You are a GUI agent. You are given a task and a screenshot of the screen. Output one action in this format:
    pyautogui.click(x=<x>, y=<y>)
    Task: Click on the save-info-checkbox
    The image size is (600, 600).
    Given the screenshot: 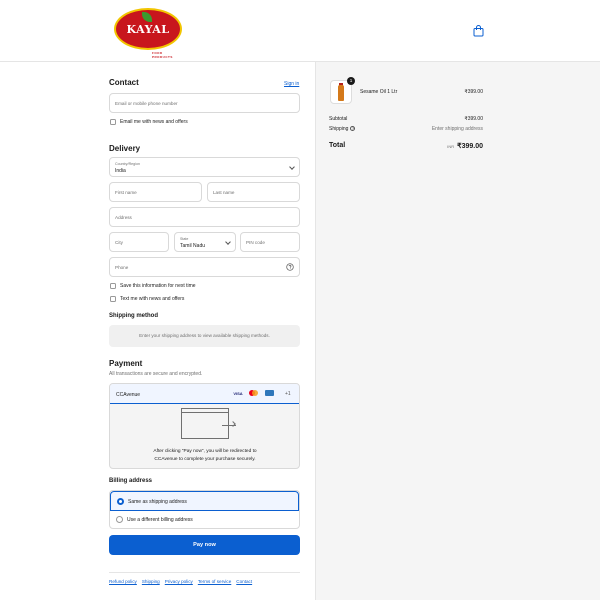 What is the action you would take?
    pyautogui.click(x=113, y=286)
    